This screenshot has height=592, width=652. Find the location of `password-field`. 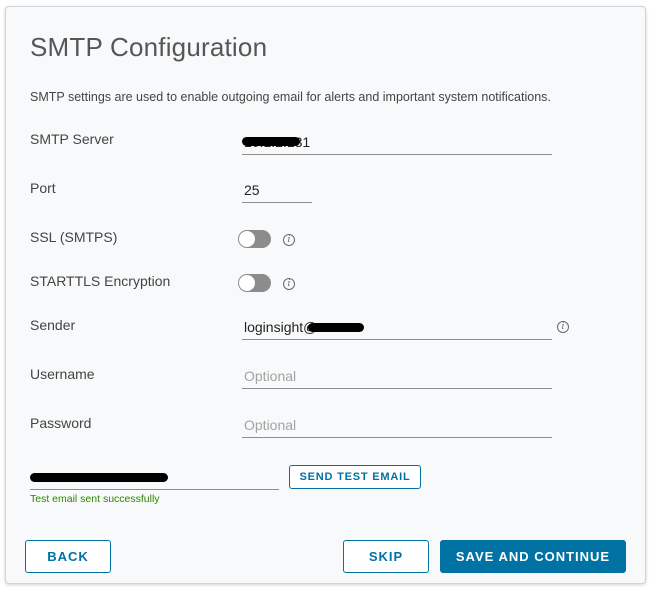

password-field is located at coordinates (397, 425).